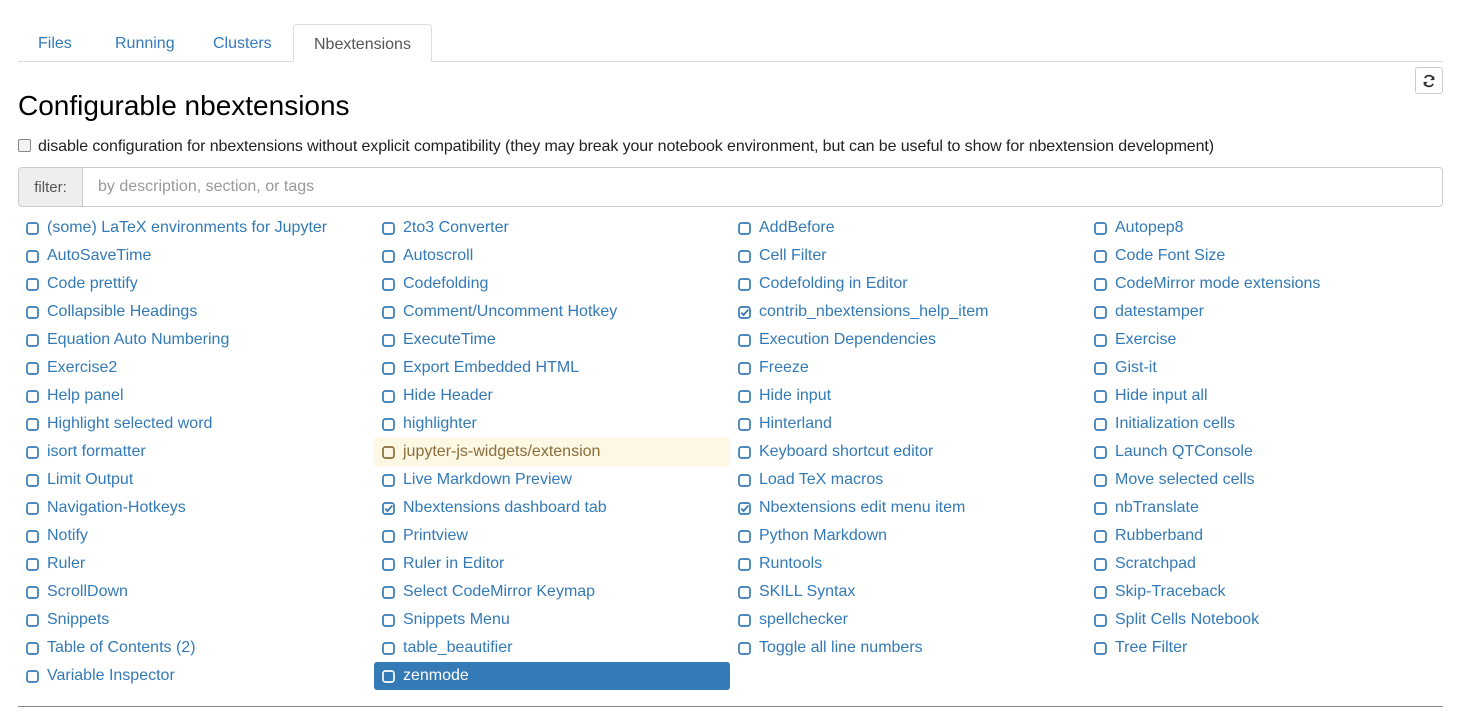  Describe the element at coordinates (1264, 312) in the screenshot. I see `extension-item: datestamper` at that location.